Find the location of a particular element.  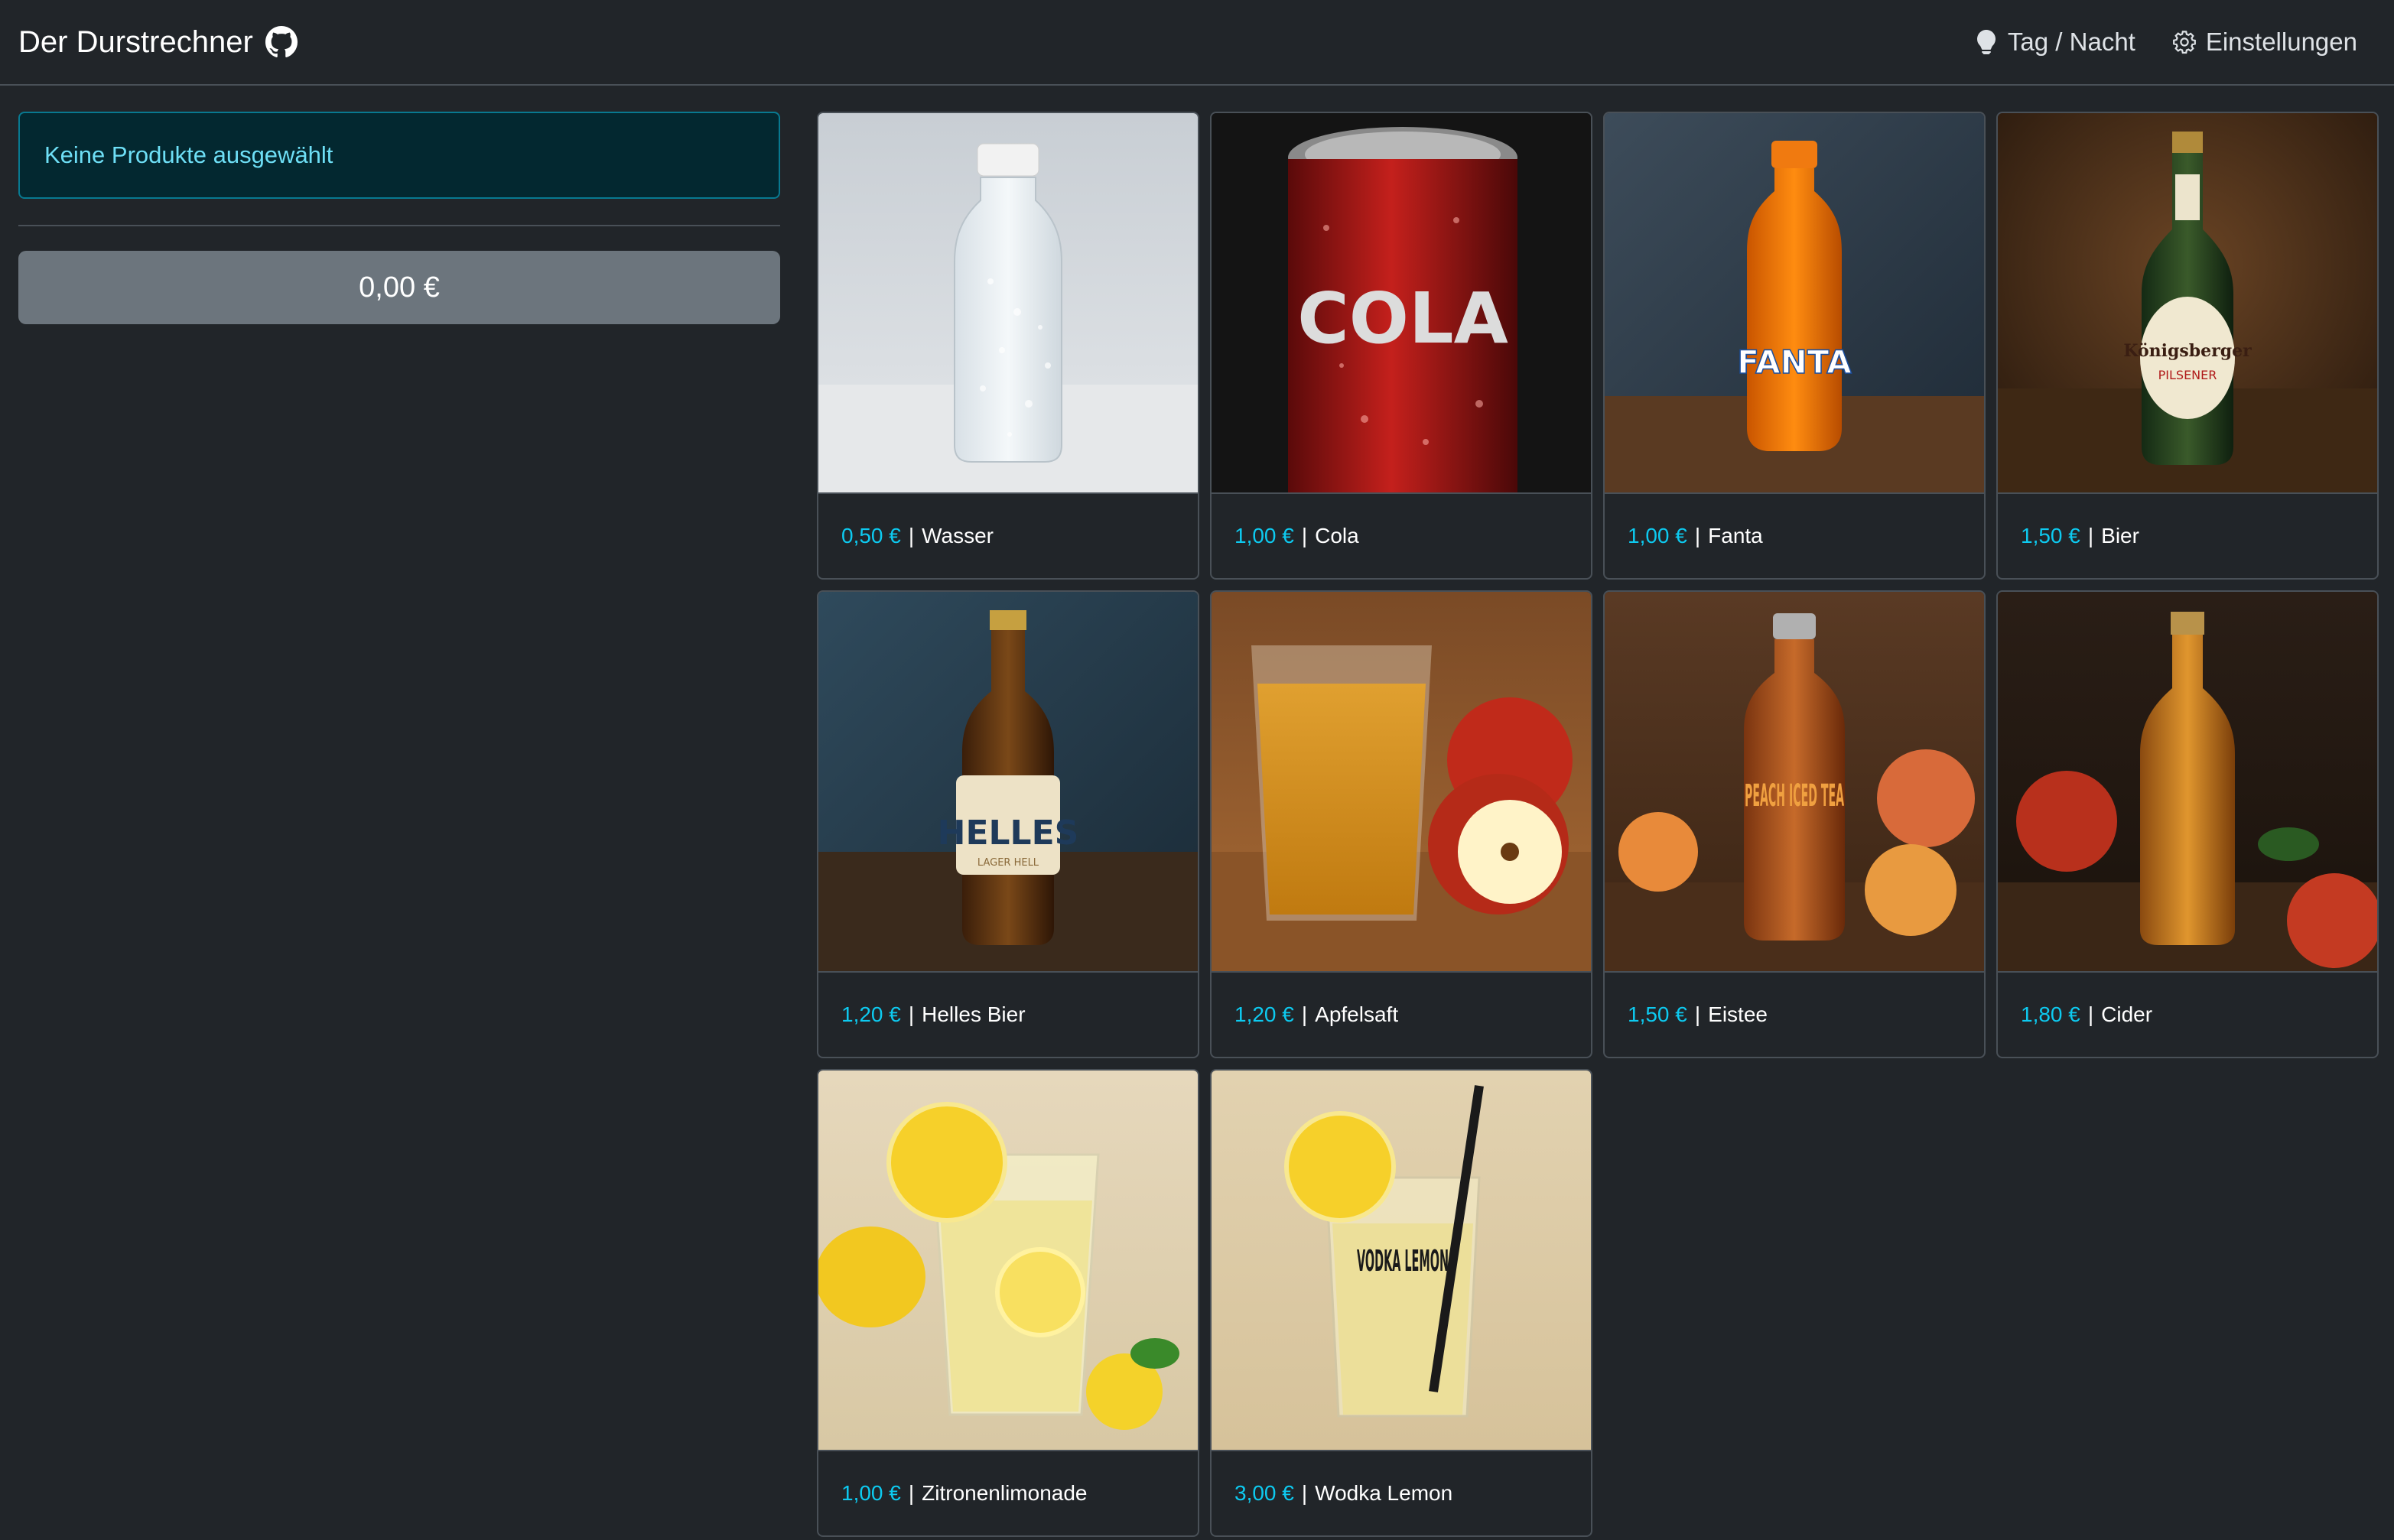

theme-toggle-label: Tag / Nacht is located at coordinates (2071, 42).